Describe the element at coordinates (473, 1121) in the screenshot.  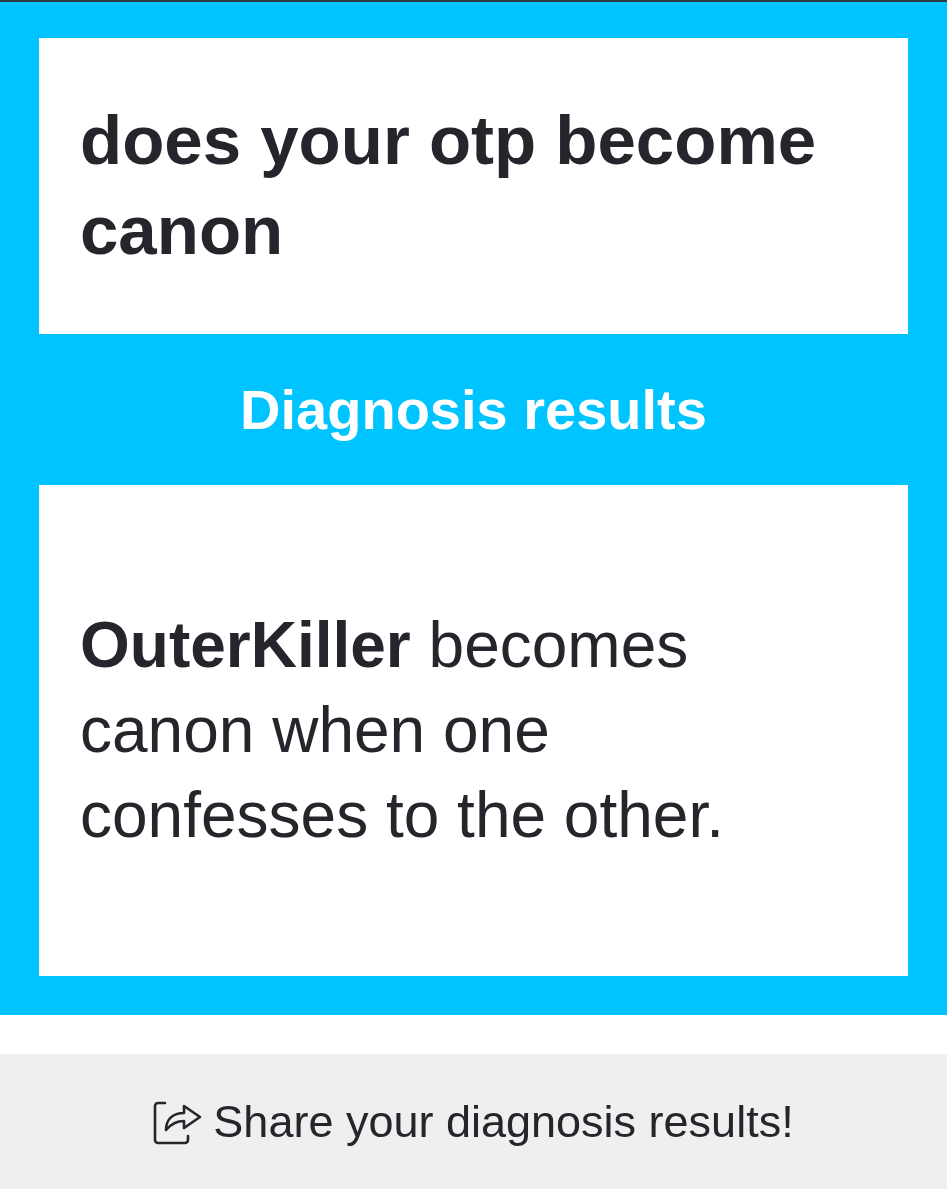
I see `share-button: Share your diagnosis results!` at that location.